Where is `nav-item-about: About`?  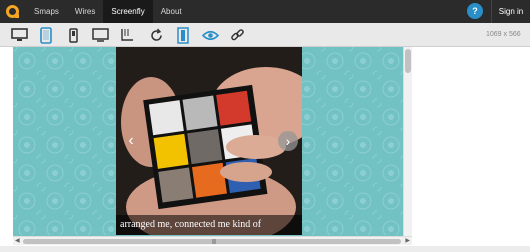 nav-item-about: About is located at coordinates (171, 11).